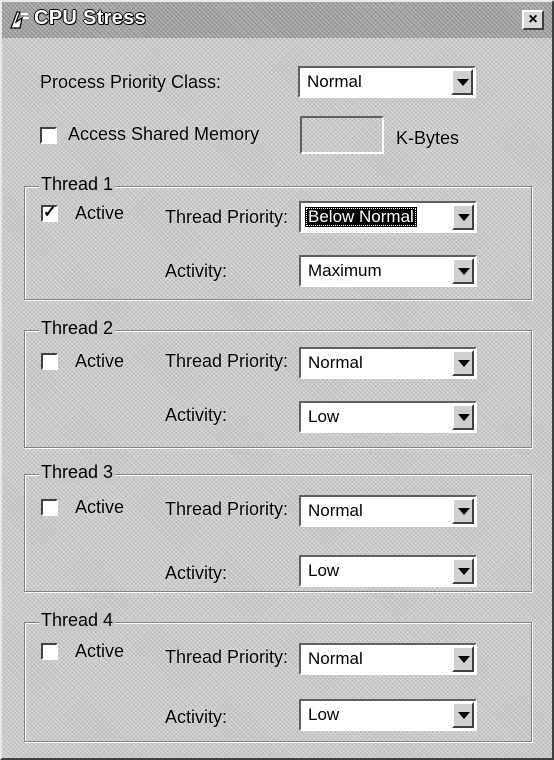 The image size is (554, 760). What do you see at coordinates (100, 213) in the screenshot?
I see `thread-1-active-label: Active` at bounding box center [100, 213].